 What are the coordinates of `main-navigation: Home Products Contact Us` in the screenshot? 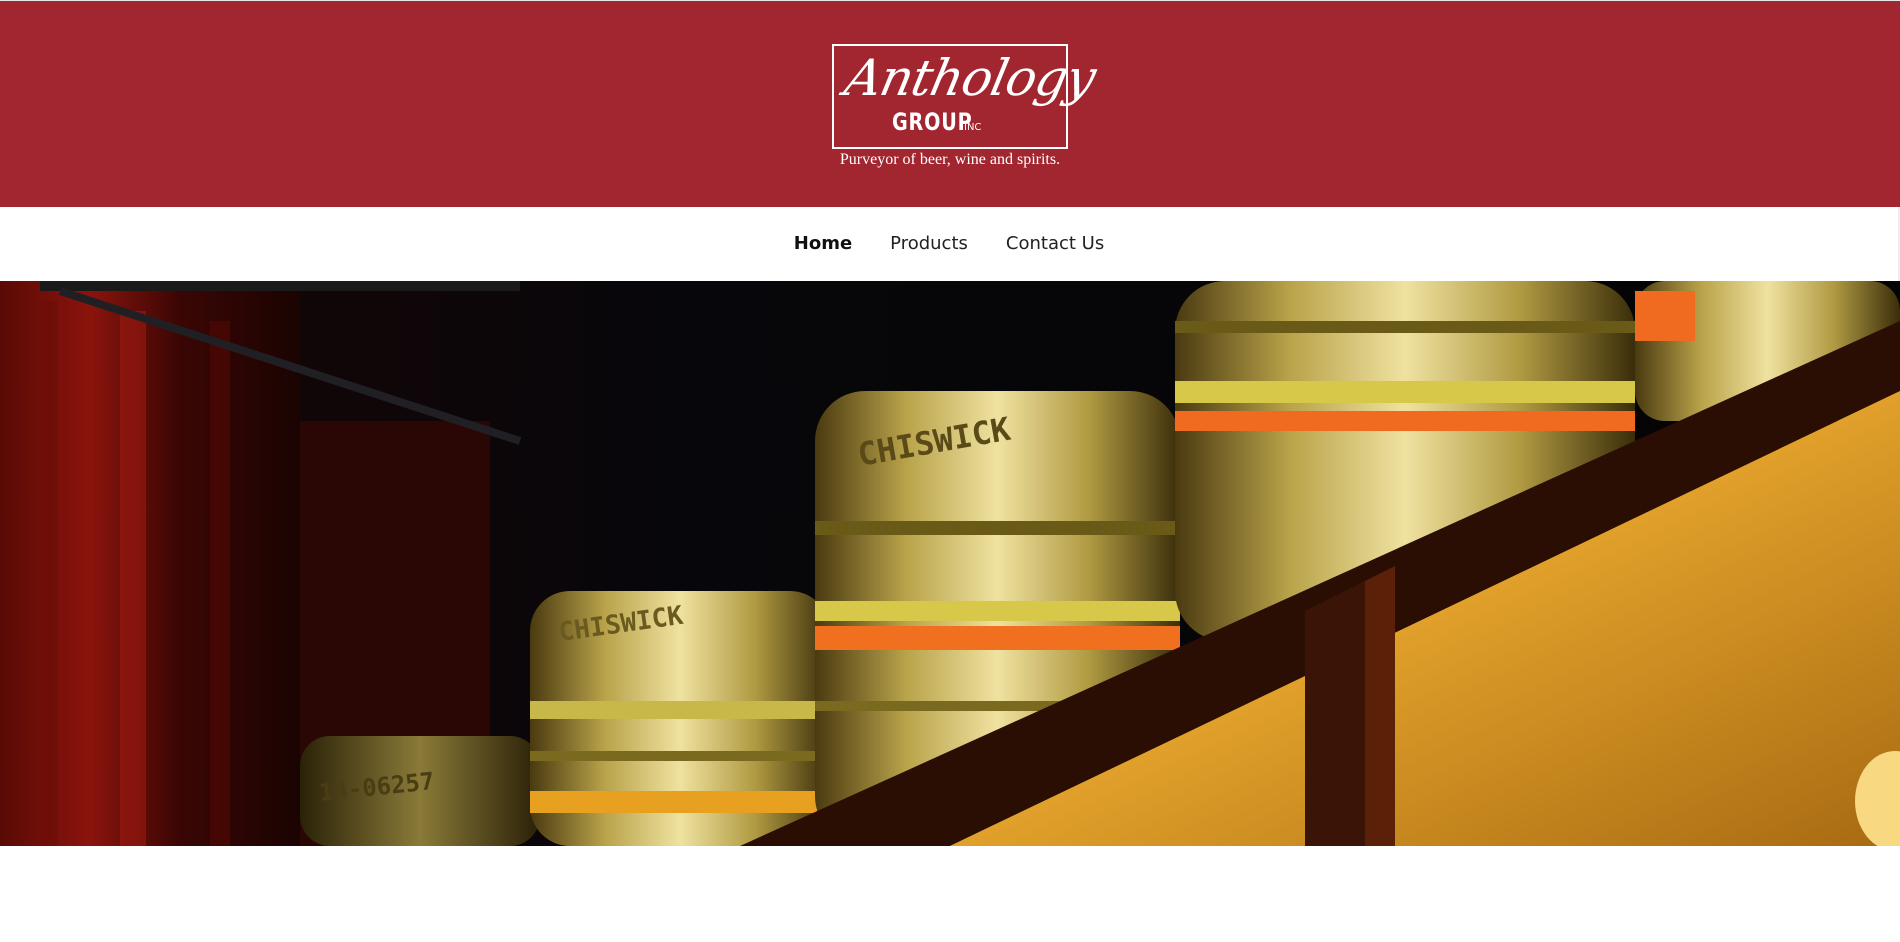 It's located at (950, 244).